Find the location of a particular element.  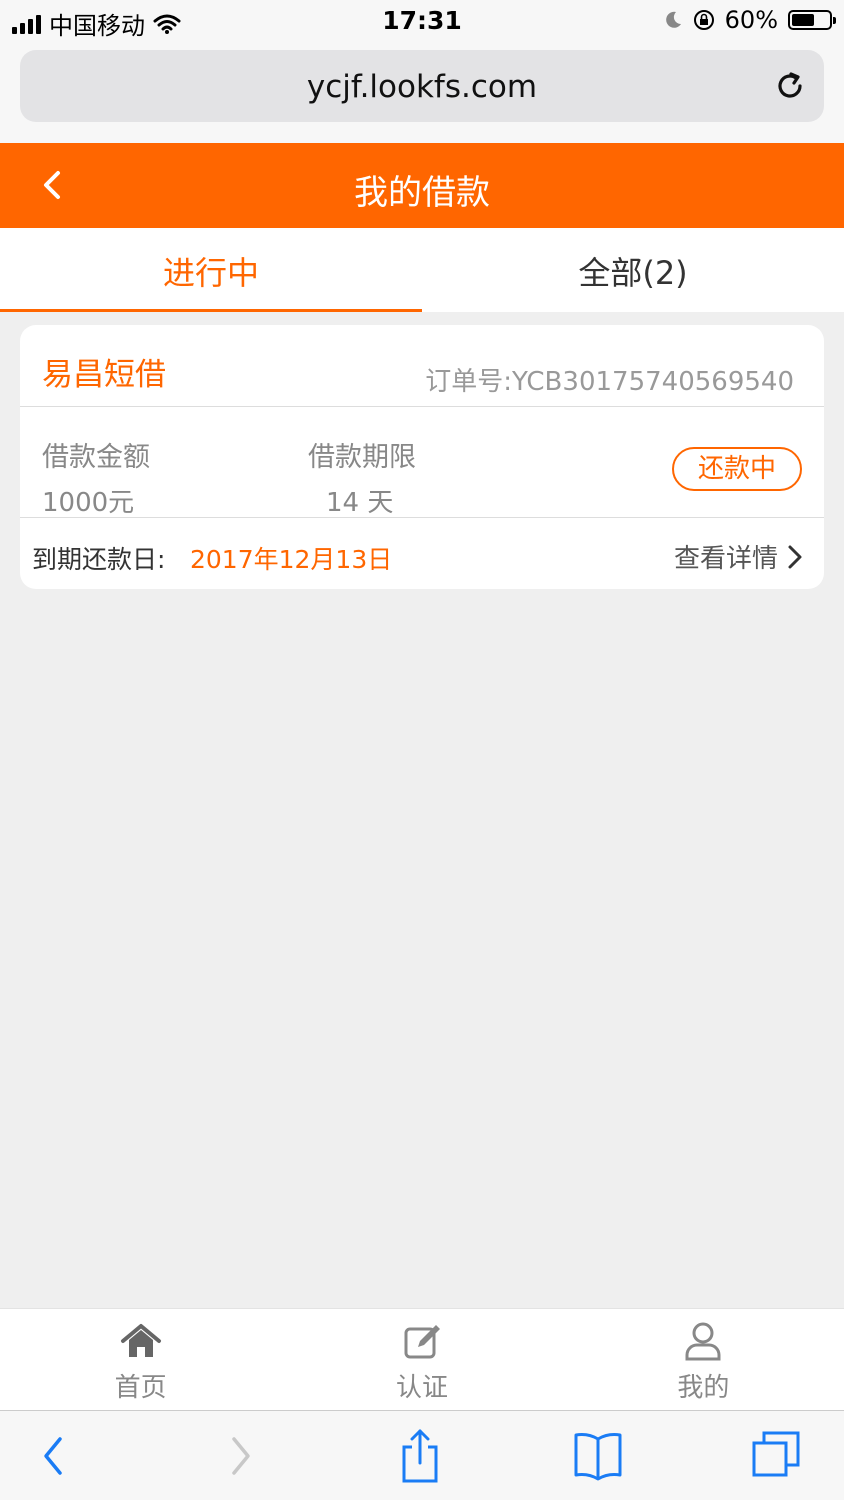

term-block: 借款期限 14 天 is located at coordinates (362, 477).